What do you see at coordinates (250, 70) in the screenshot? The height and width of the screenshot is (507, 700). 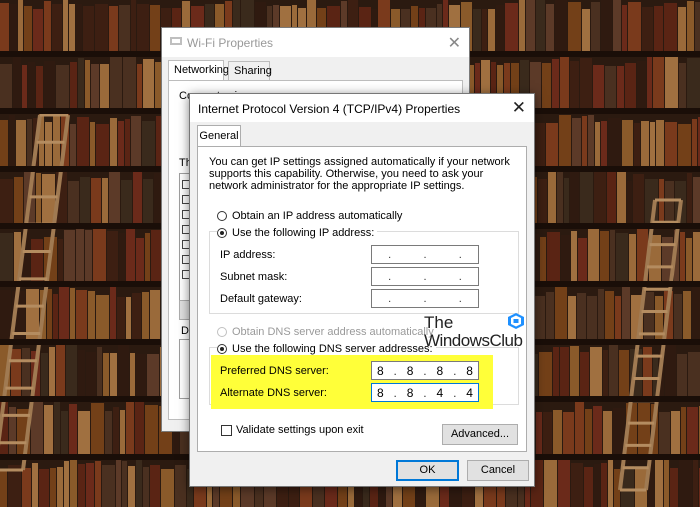 I see `tab-sharing: Sharing` at bounding box center [250, 70].